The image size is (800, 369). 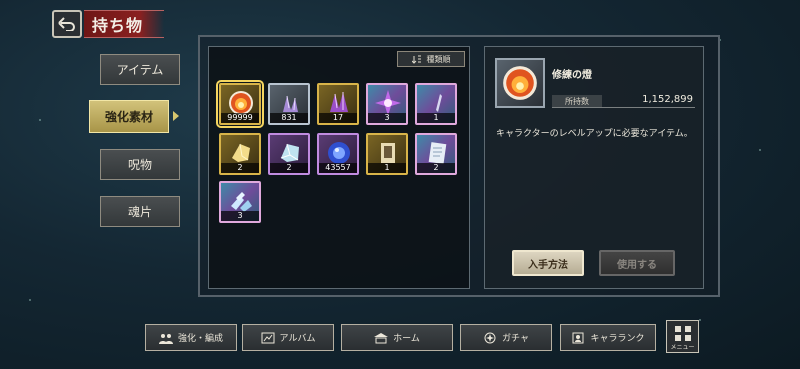 What do you see at coordinates (572, 75) in the screenshot?
I see `detail-item-name: 修練の燈` at bounding box center [572, 75].